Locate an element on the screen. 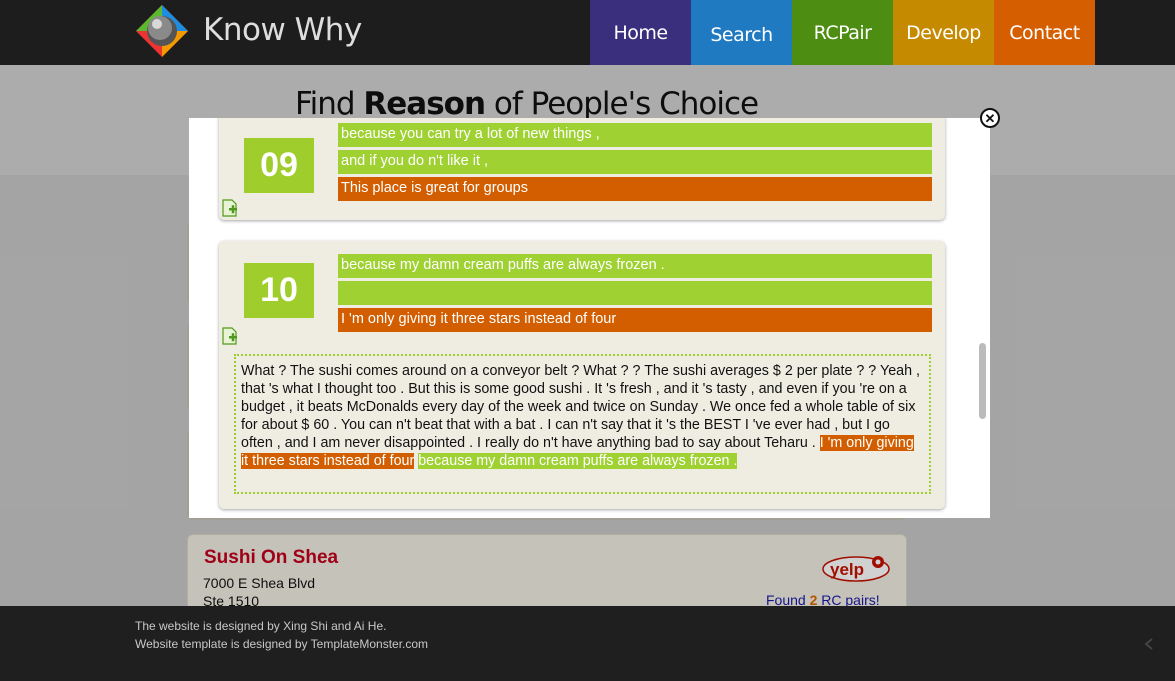 The image size is (1175, 681). reason-bar is located at coordinates (635, 293).